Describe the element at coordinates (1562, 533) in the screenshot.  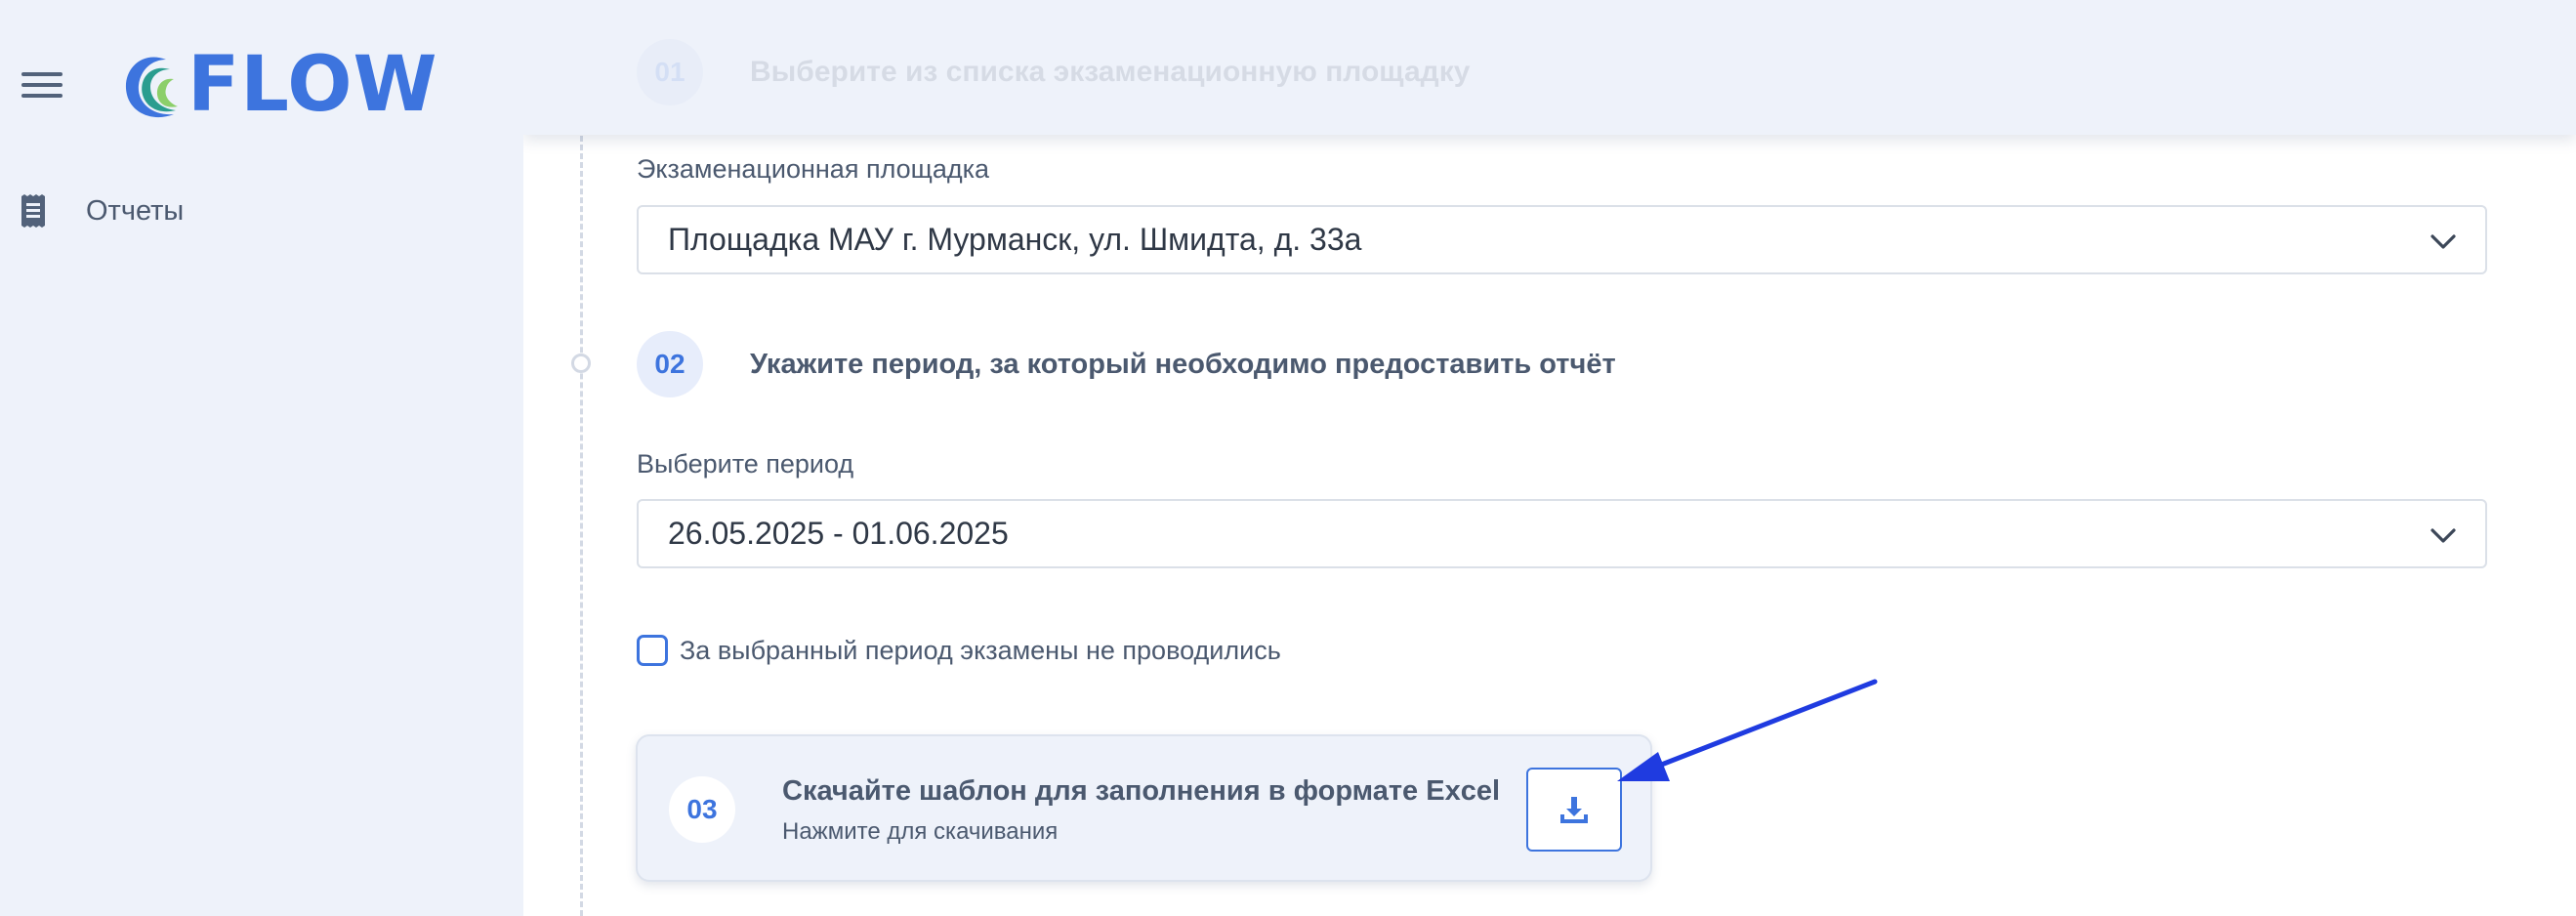
I see `period-select: 26.05.2025 - 01.06.2025` at that location.